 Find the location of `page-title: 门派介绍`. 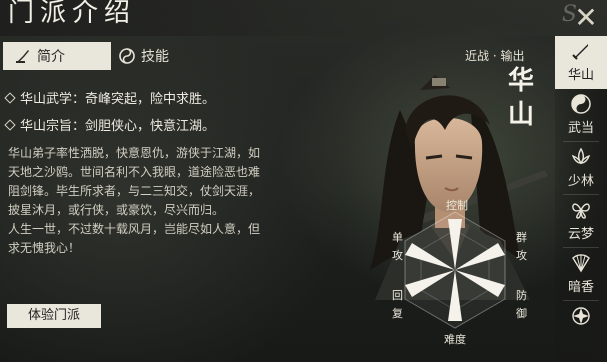

page-title: 门派介绍 is located at coordinates (72, 14).